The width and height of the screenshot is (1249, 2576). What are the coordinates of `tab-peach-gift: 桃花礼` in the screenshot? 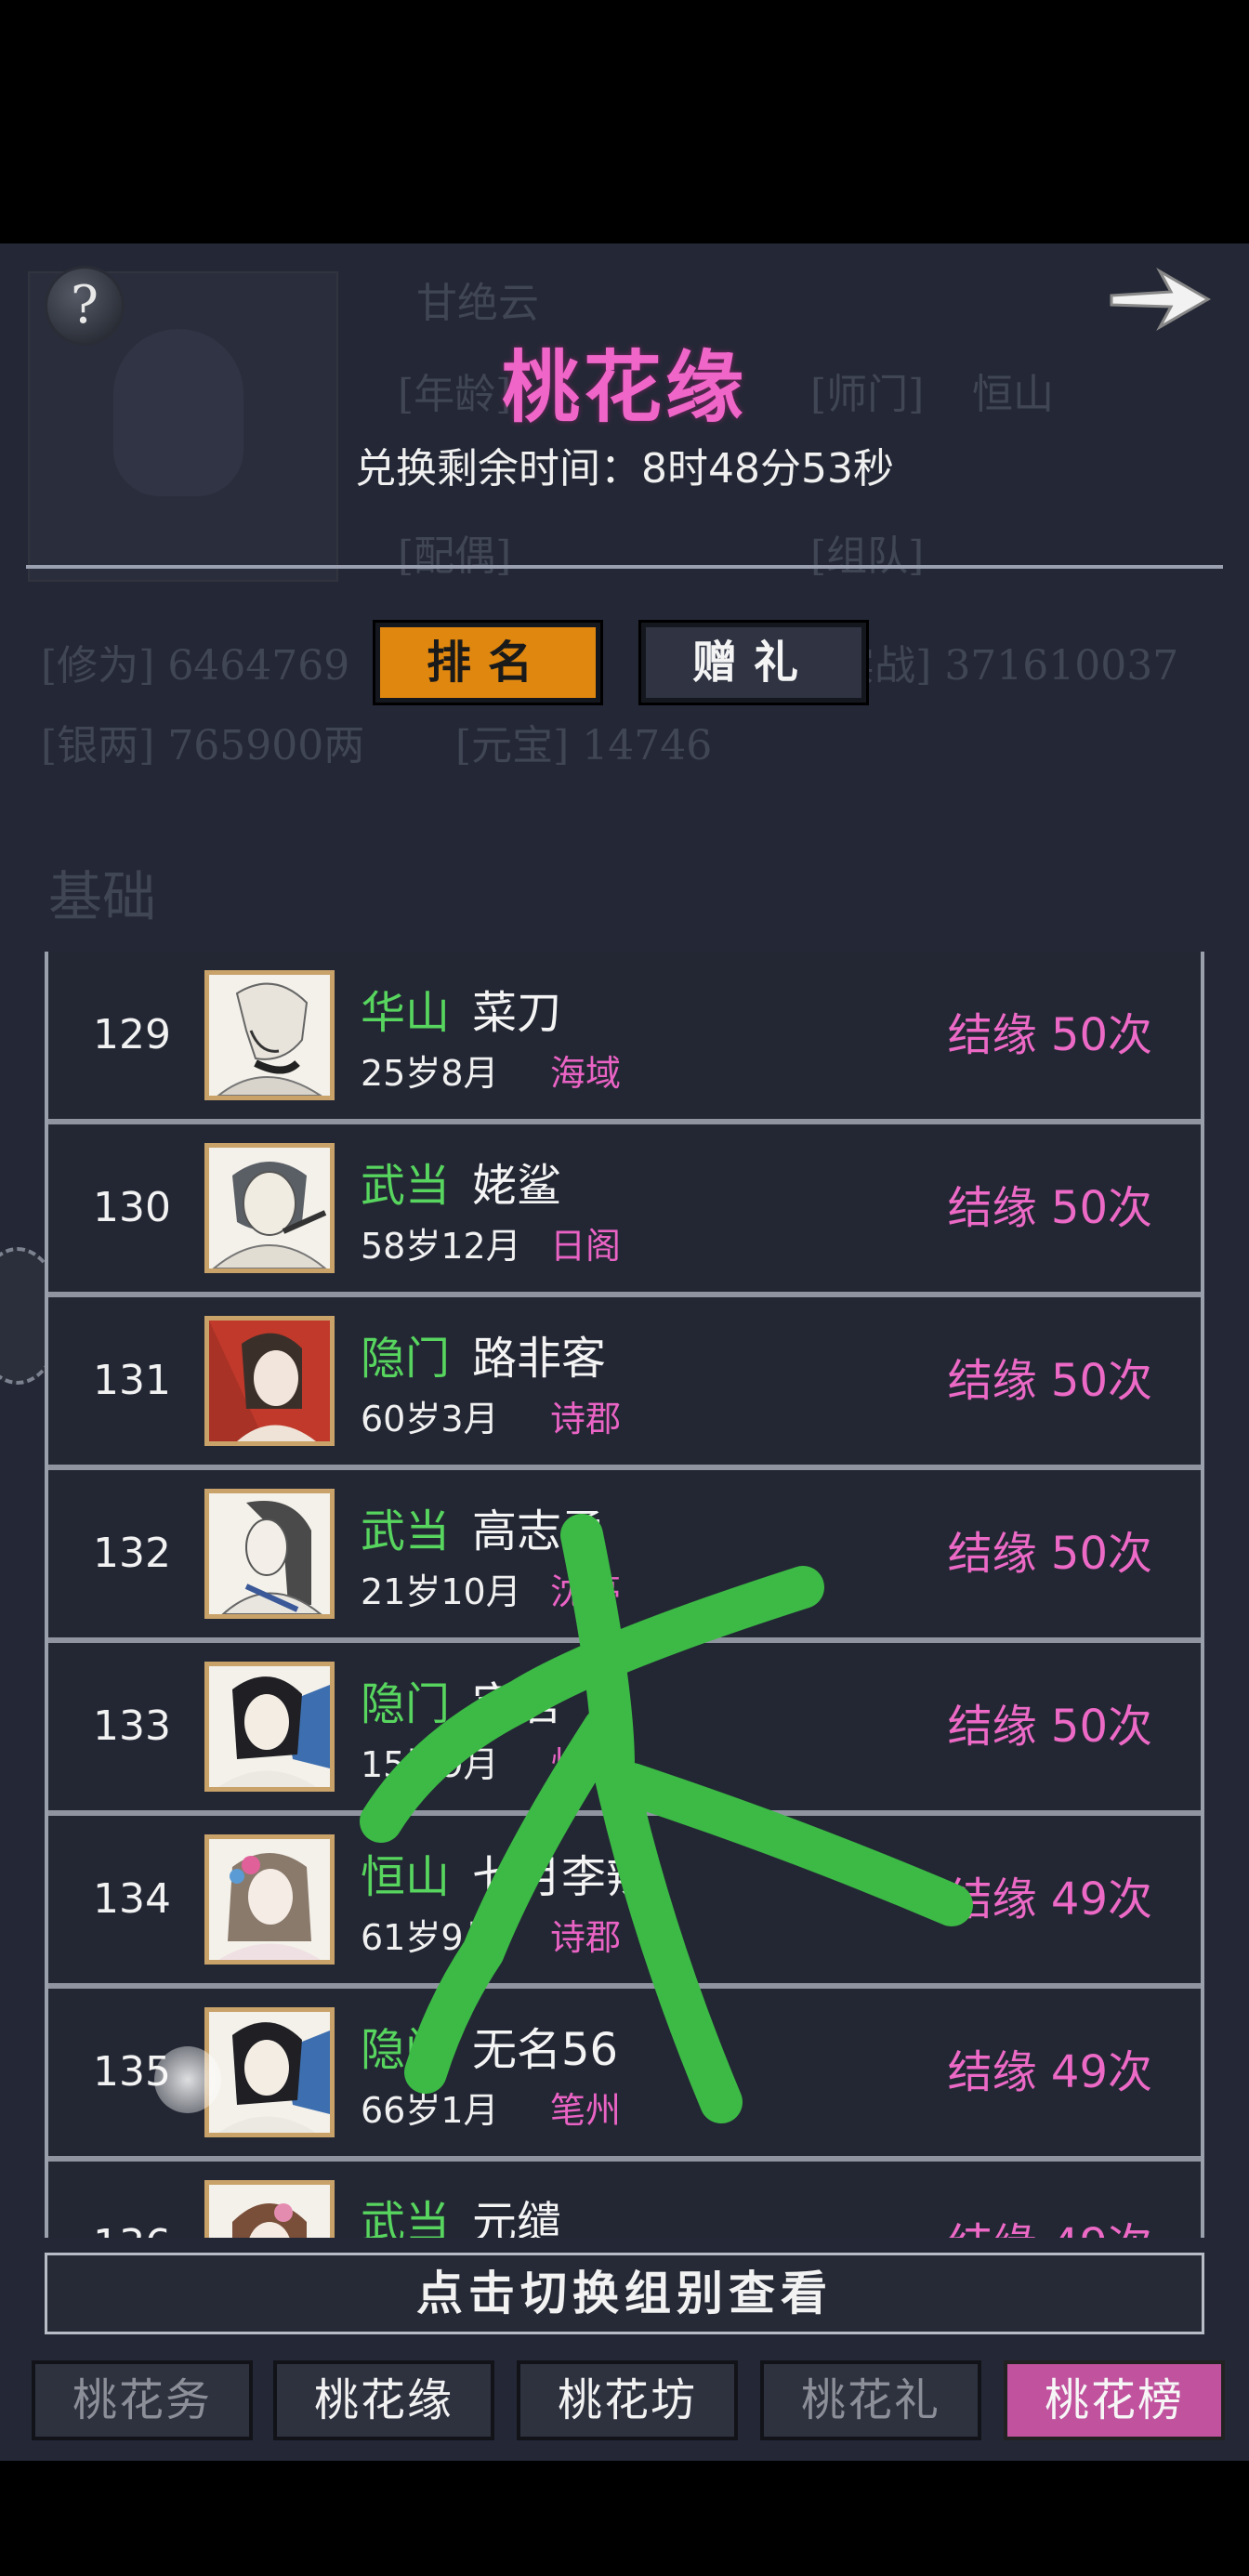 It's located at (870, 2400).